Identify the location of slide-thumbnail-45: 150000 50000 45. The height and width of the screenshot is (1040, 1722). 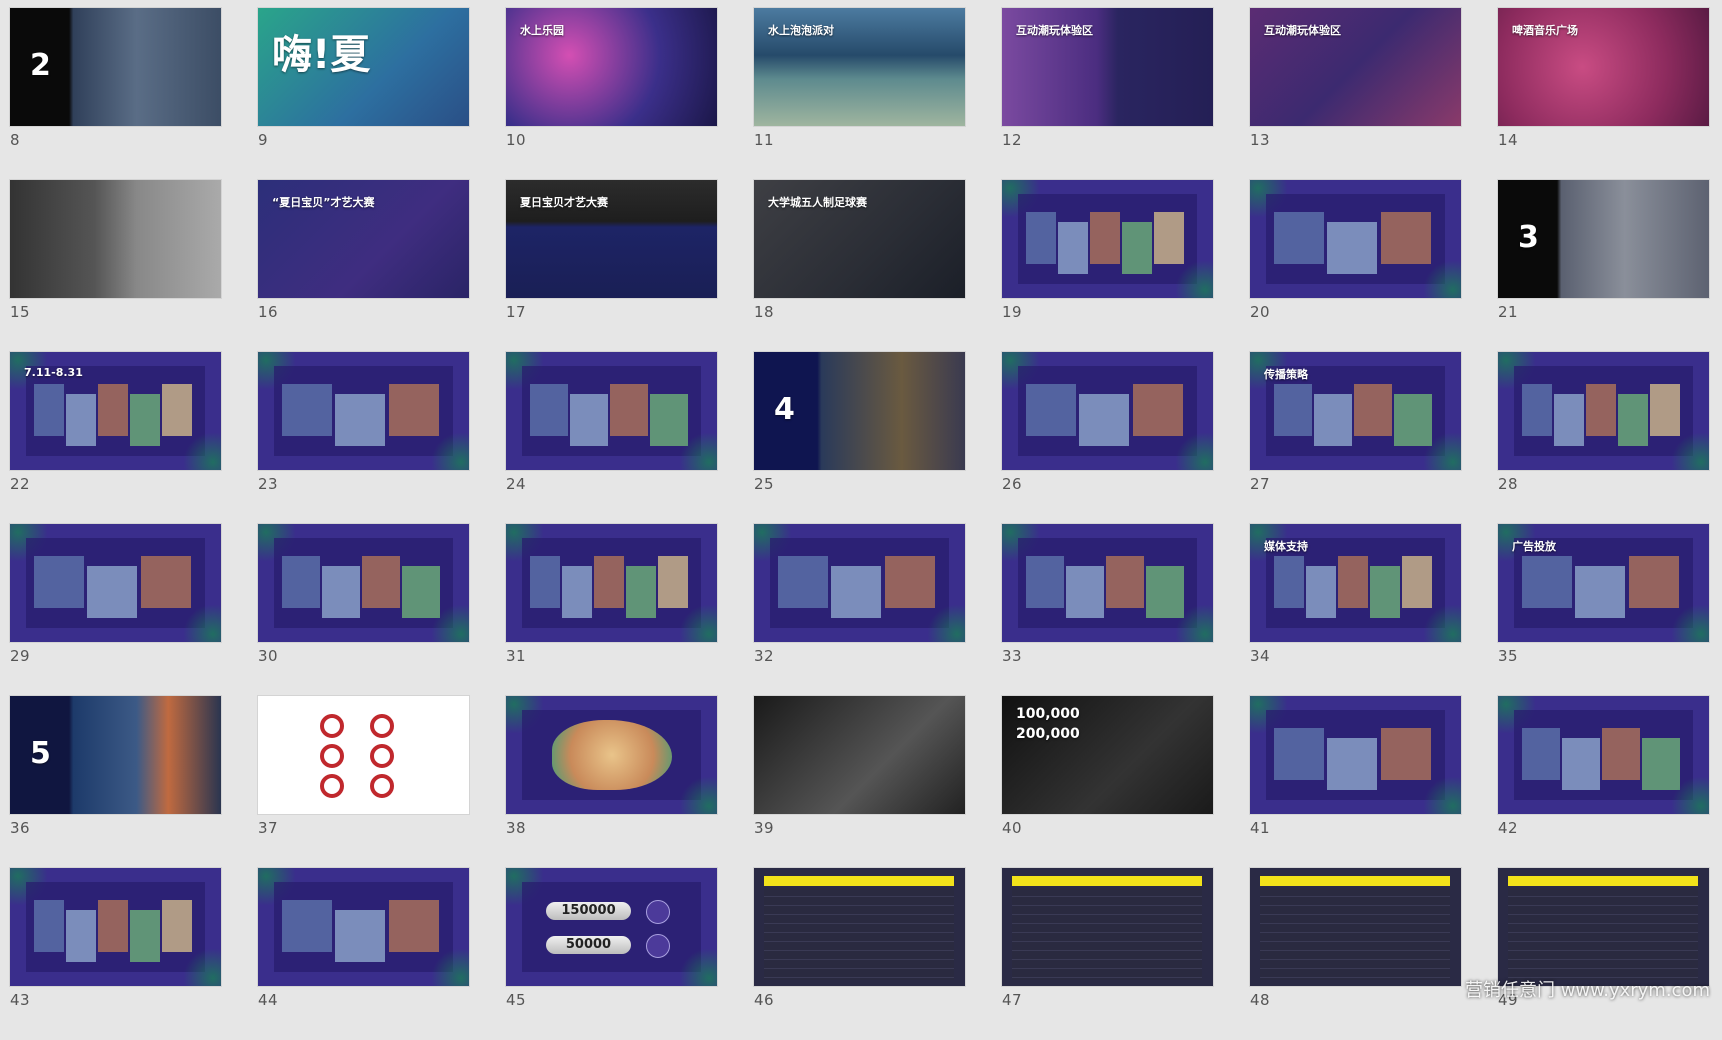
(611, 954).